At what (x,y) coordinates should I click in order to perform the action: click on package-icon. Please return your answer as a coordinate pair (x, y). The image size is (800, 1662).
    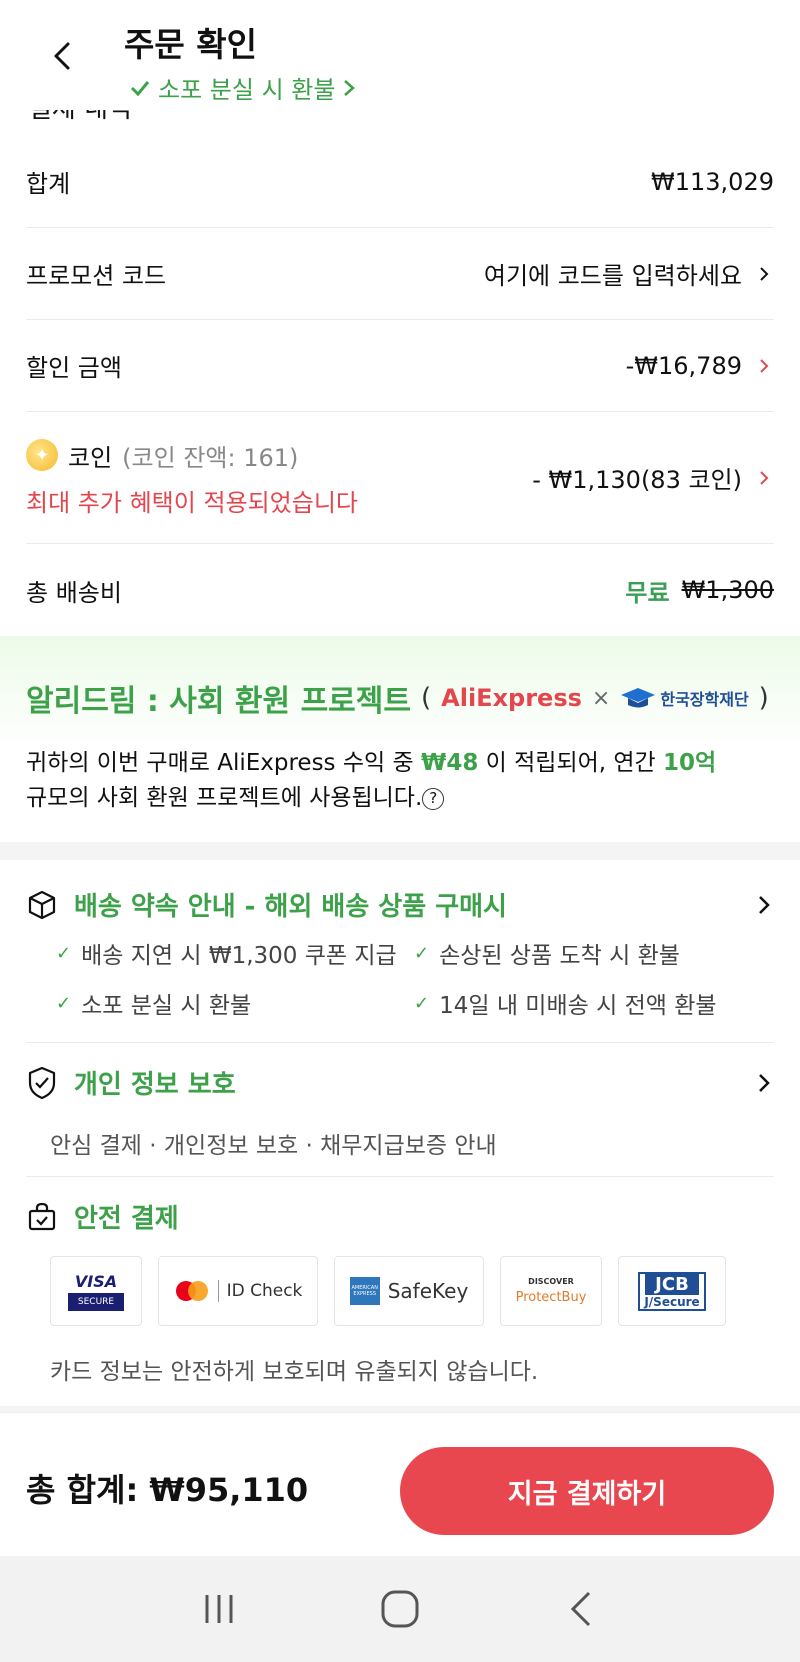
    Looking at the image, I should click on (42, 904).